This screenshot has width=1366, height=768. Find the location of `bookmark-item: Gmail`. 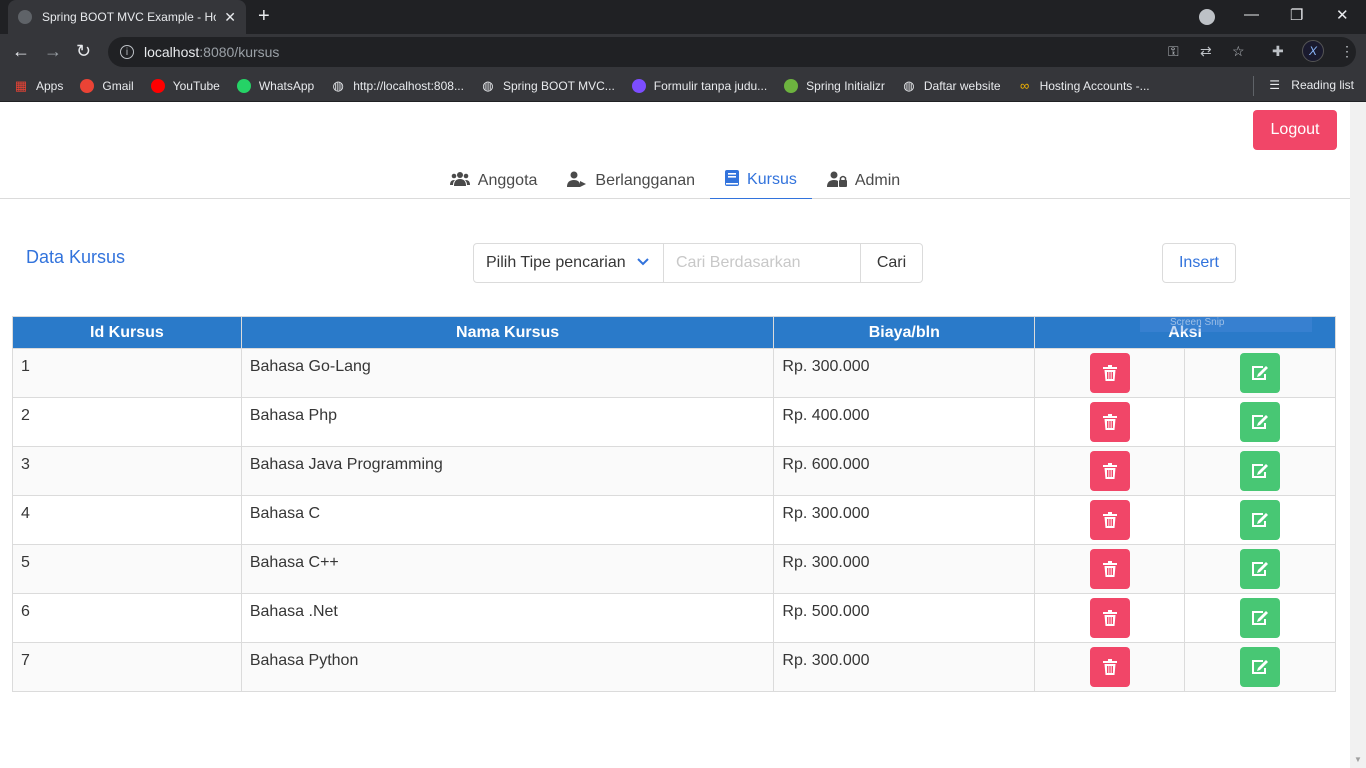

bookmark-item: Gmail is located at coordinates (107, 85).